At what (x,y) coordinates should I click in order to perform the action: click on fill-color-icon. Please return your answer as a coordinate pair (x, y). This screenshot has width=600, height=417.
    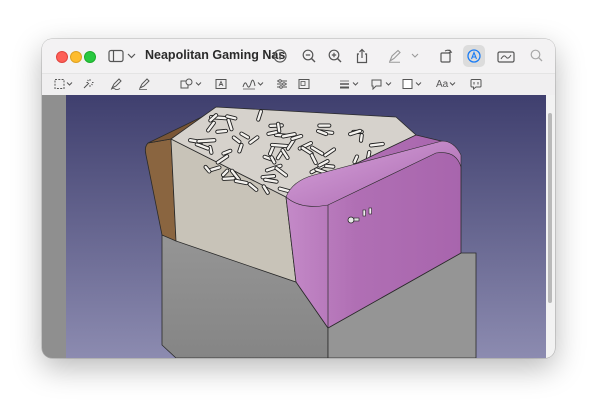
    Looking at the image, I should click on (412, 84).